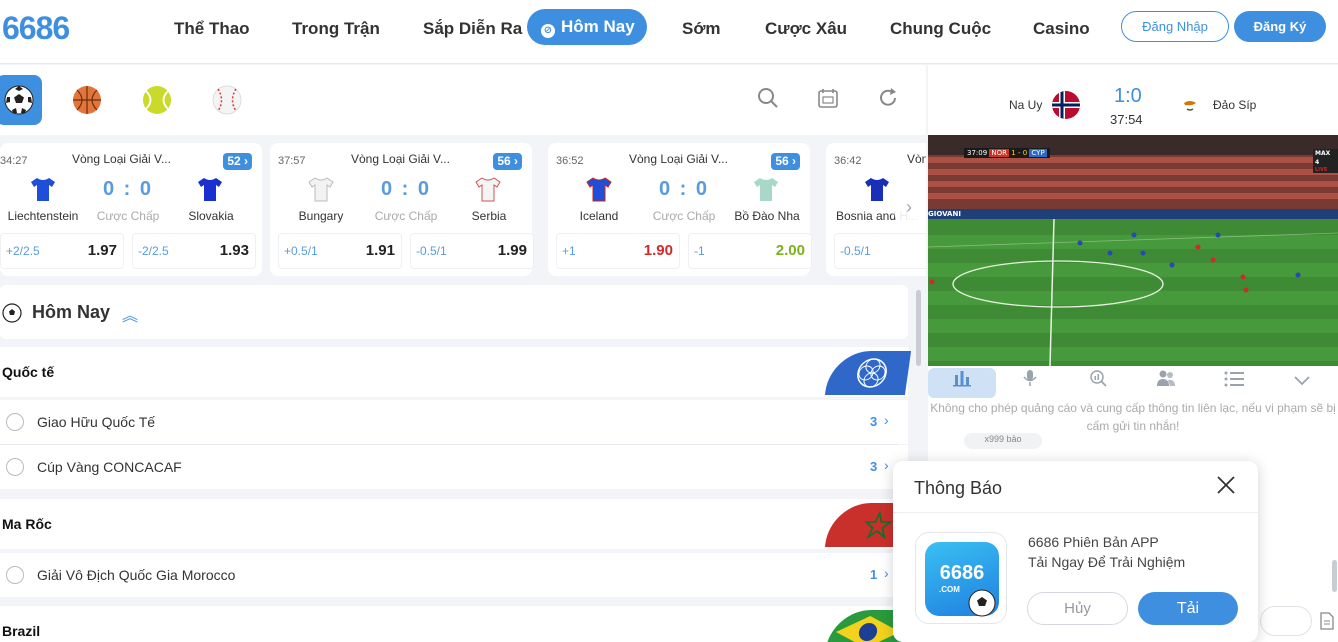 The image size is (1338, 642). What do you see at coordinates (211, 216) in the screenshot?
I see `away-team-name: Slovakia` at bounding box center [211, 216].